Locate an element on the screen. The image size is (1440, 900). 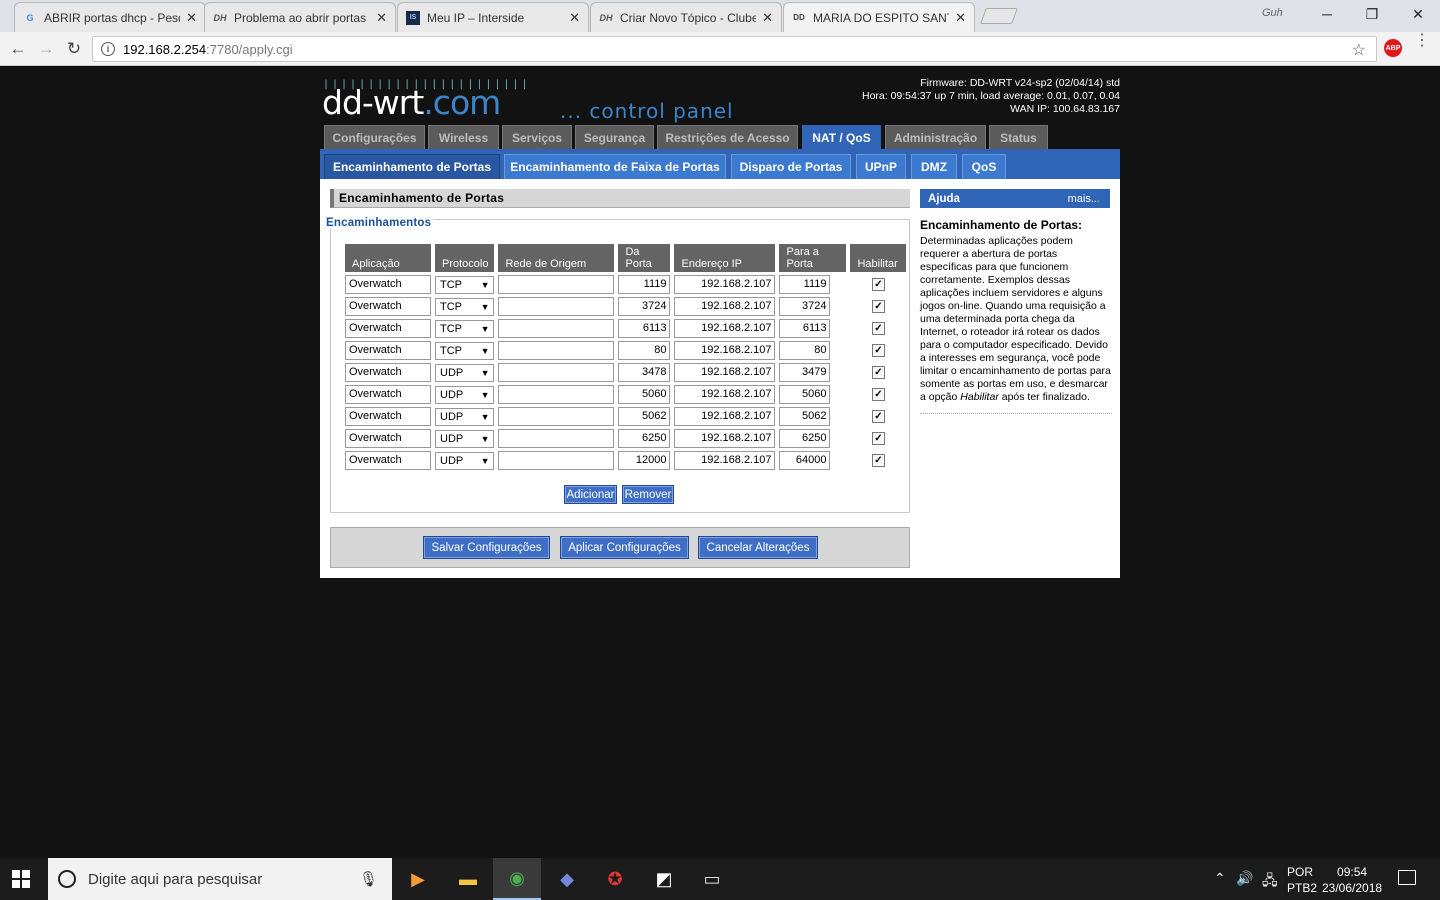
new-tab-button is located at coordinates (999, 16).